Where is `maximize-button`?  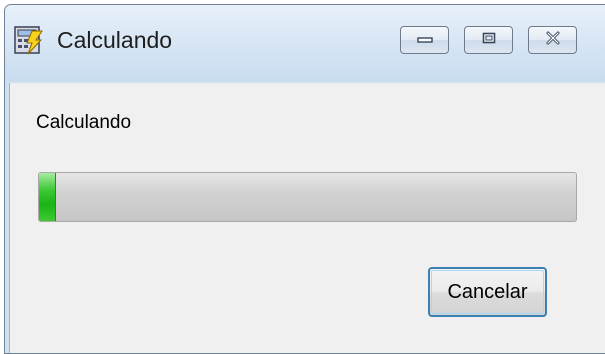
maximize-button is located at coordinates (488, 40).